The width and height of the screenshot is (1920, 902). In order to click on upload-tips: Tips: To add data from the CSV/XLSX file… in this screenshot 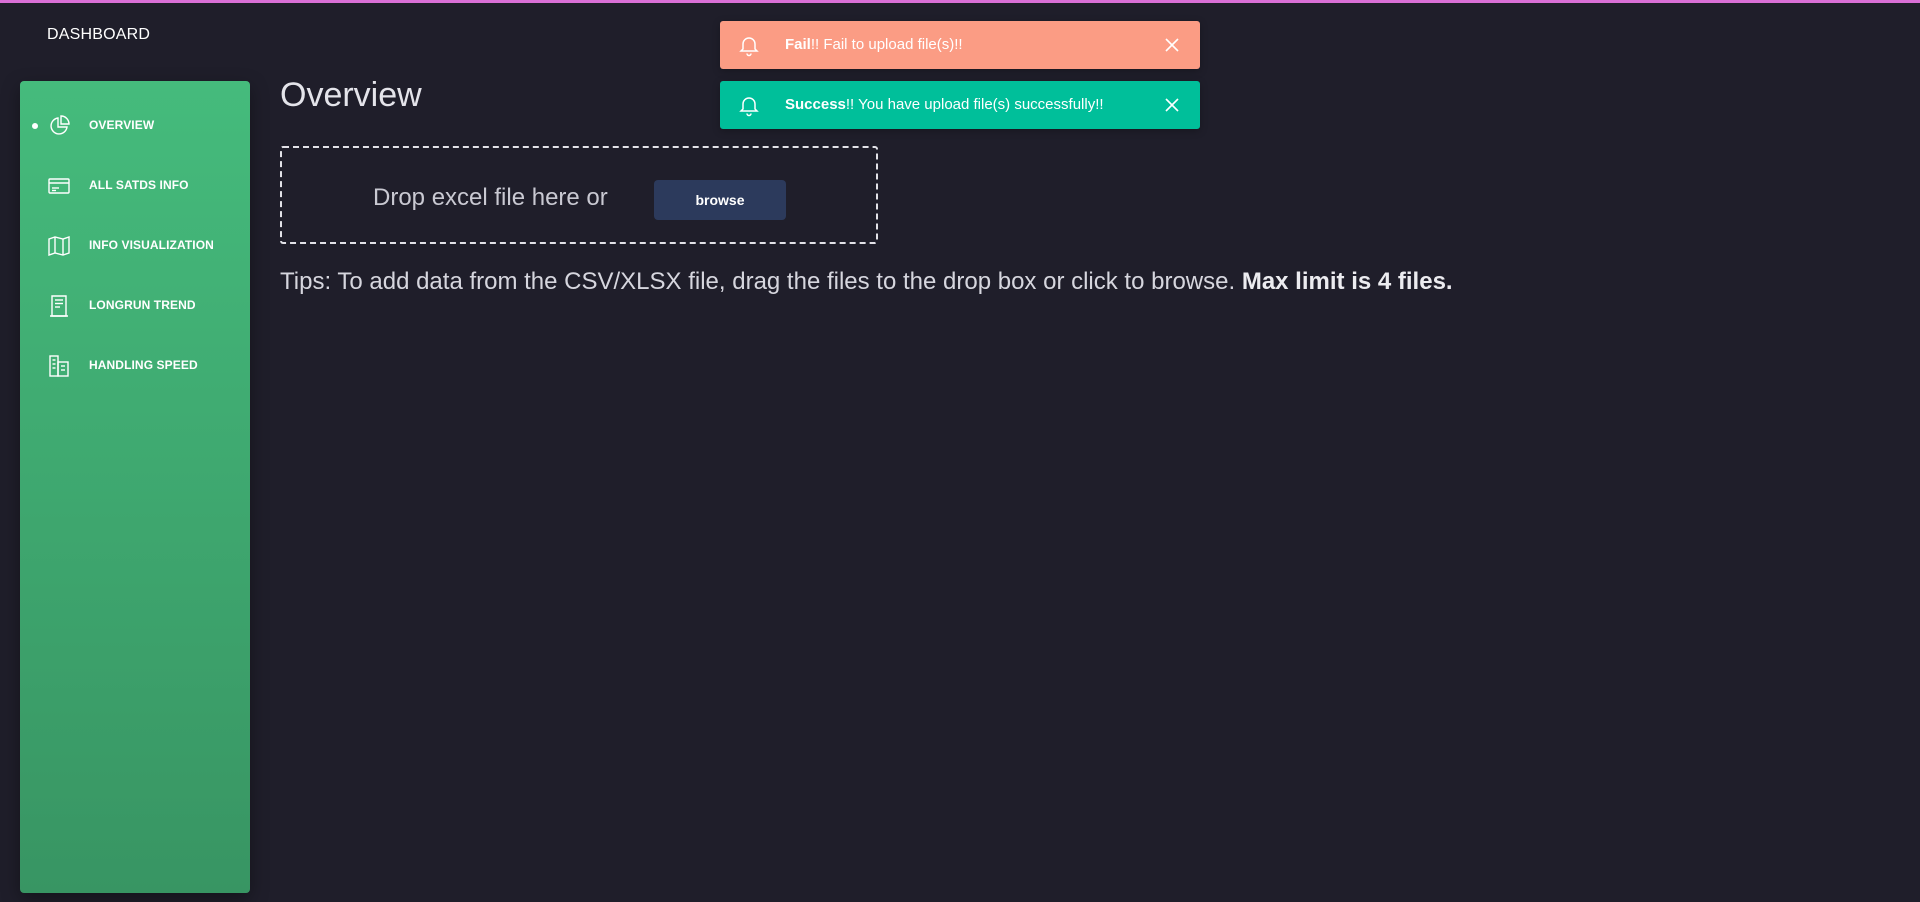, I will do `click(866, 282)`.